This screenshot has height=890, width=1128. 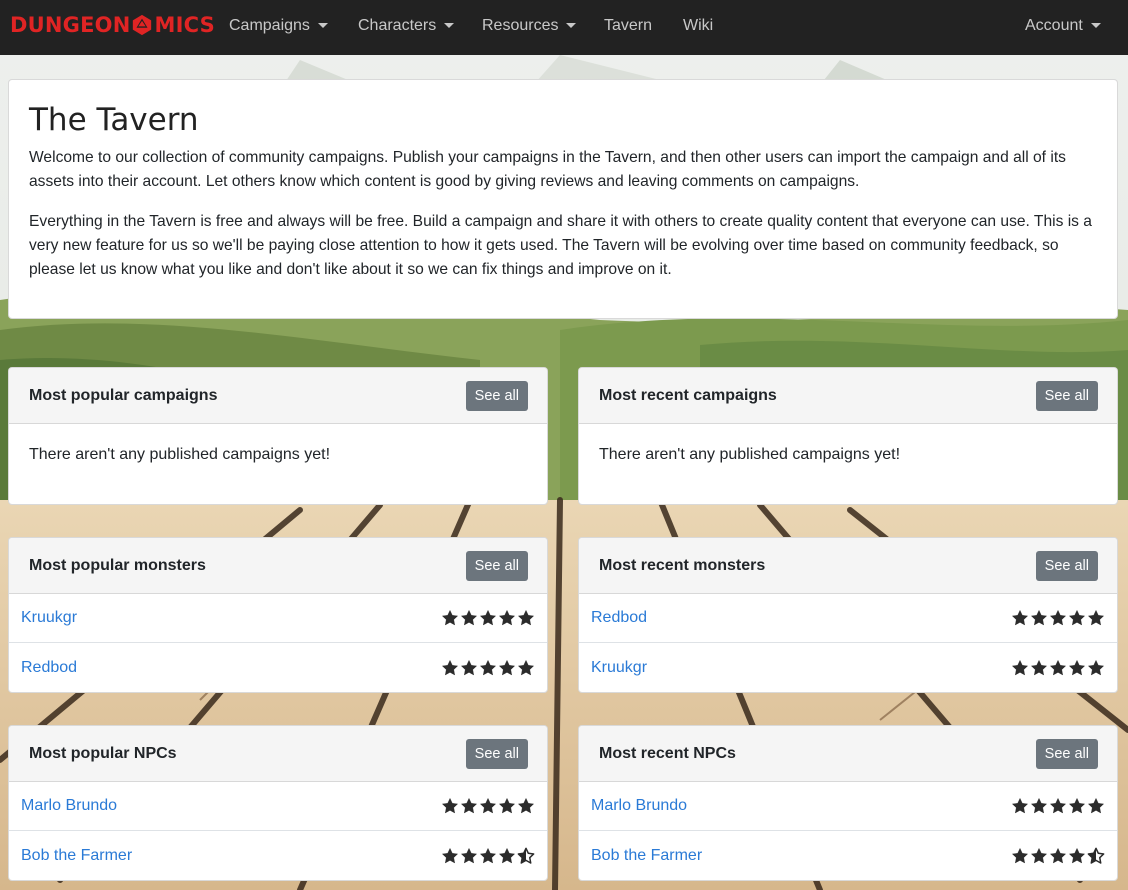 I want to click on d20-icon, so click(x=142, y=25).